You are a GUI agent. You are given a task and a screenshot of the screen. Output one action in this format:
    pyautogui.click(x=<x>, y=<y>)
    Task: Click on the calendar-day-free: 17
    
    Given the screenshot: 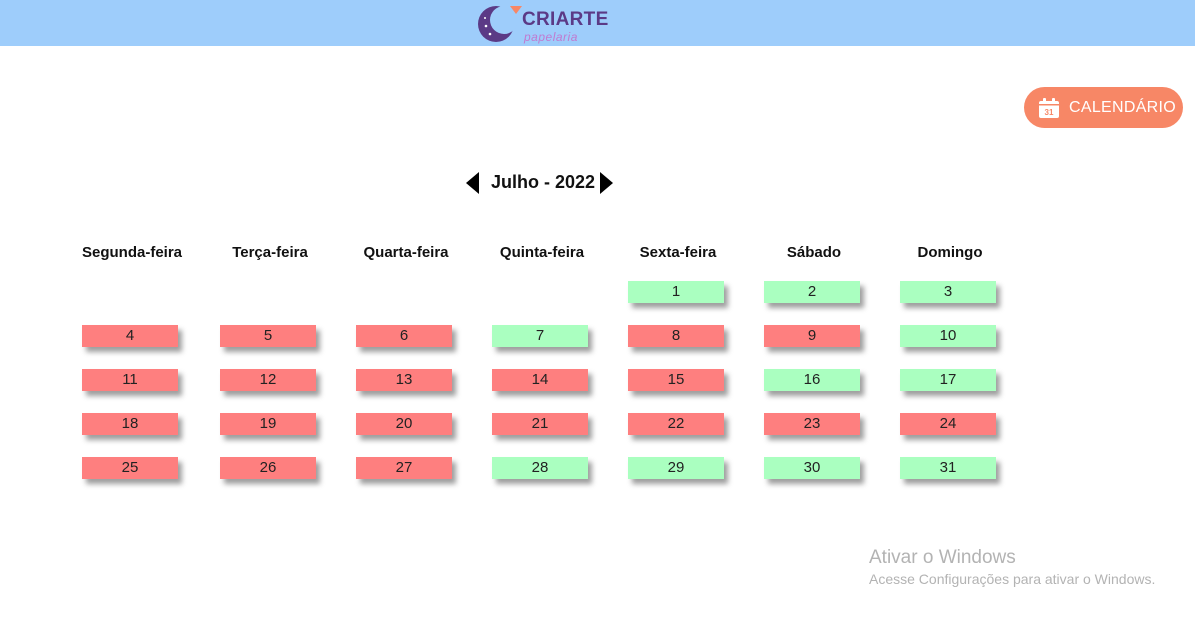 What is the action you would take?
    pyautogui.click(x=948, y=380)
    